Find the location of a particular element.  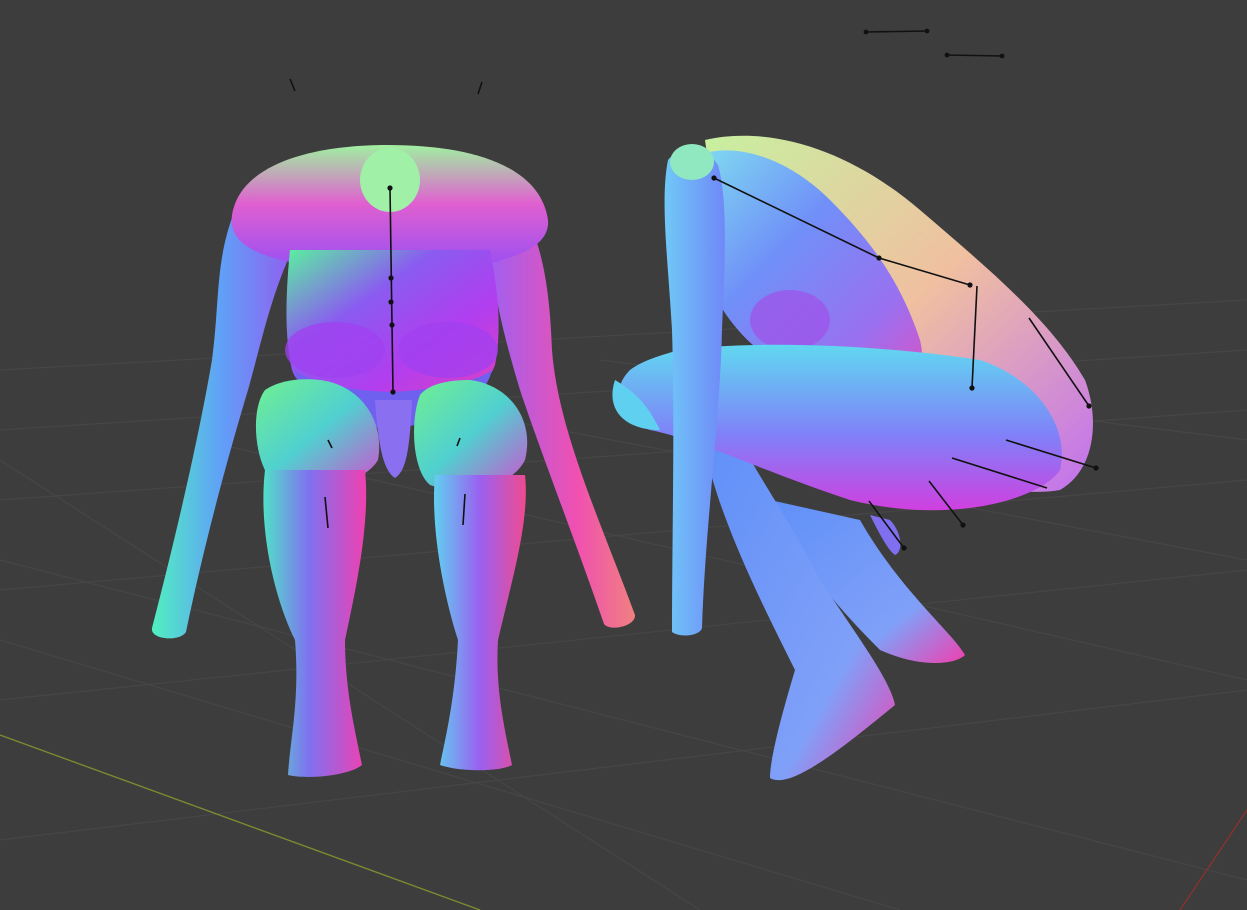

y-axis-line is located at coordinates (1213, 859).